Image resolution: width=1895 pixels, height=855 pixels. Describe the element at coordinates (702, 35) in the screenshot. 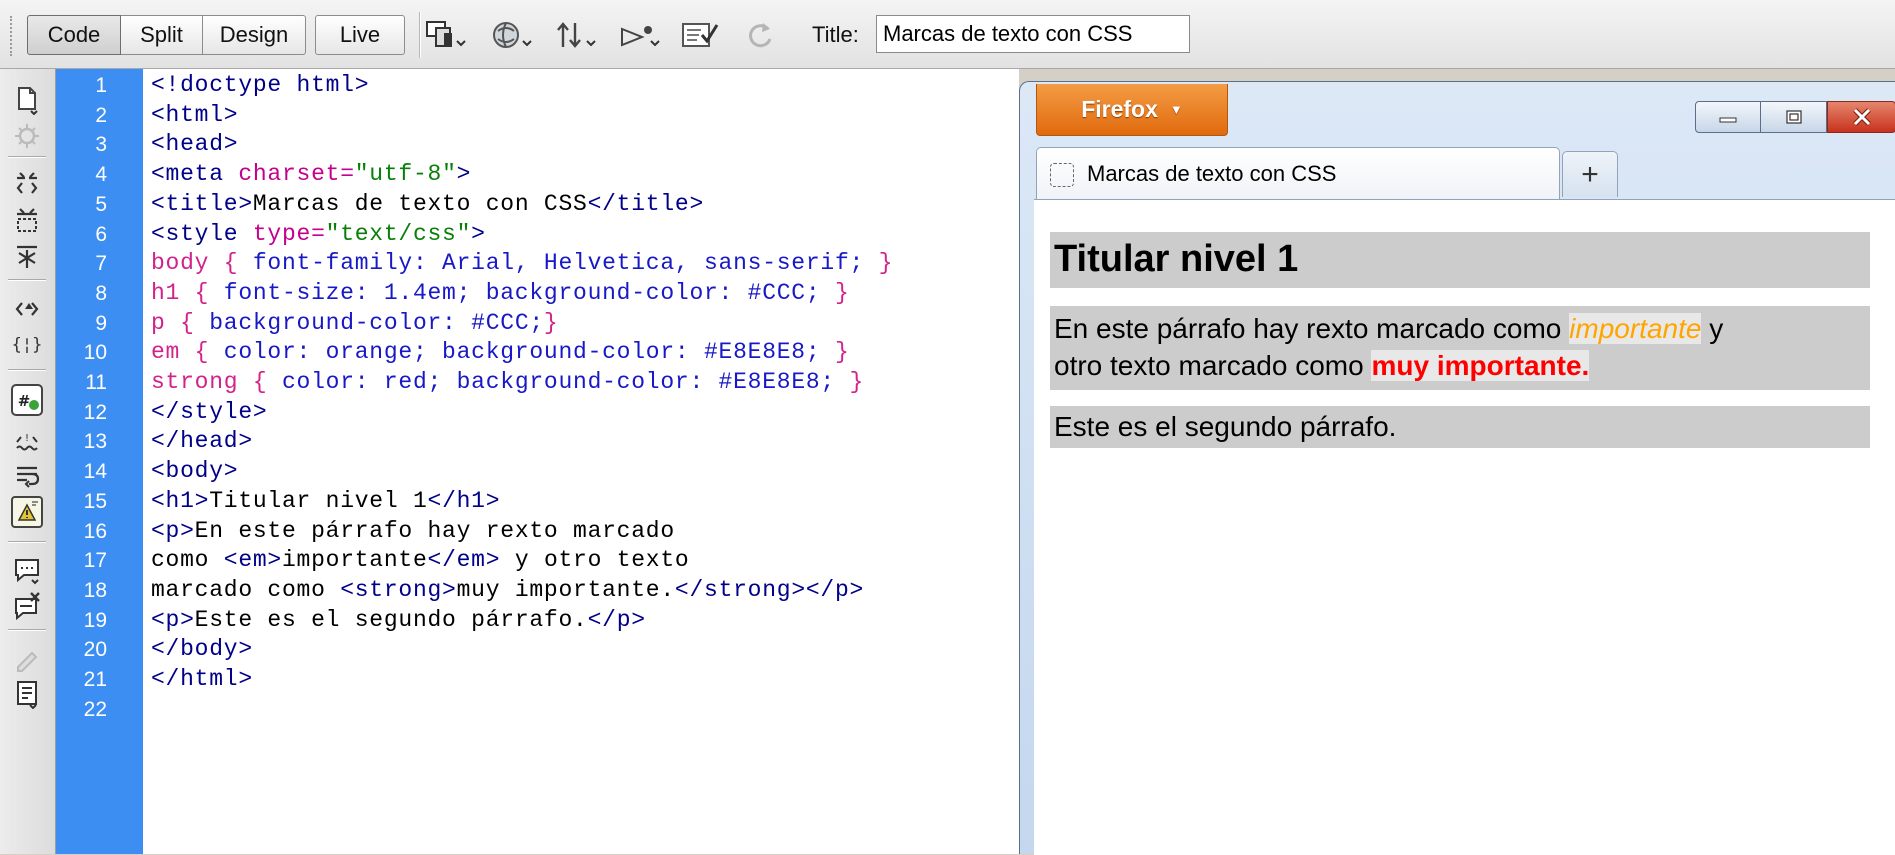

I see `validate-icon` at that location.